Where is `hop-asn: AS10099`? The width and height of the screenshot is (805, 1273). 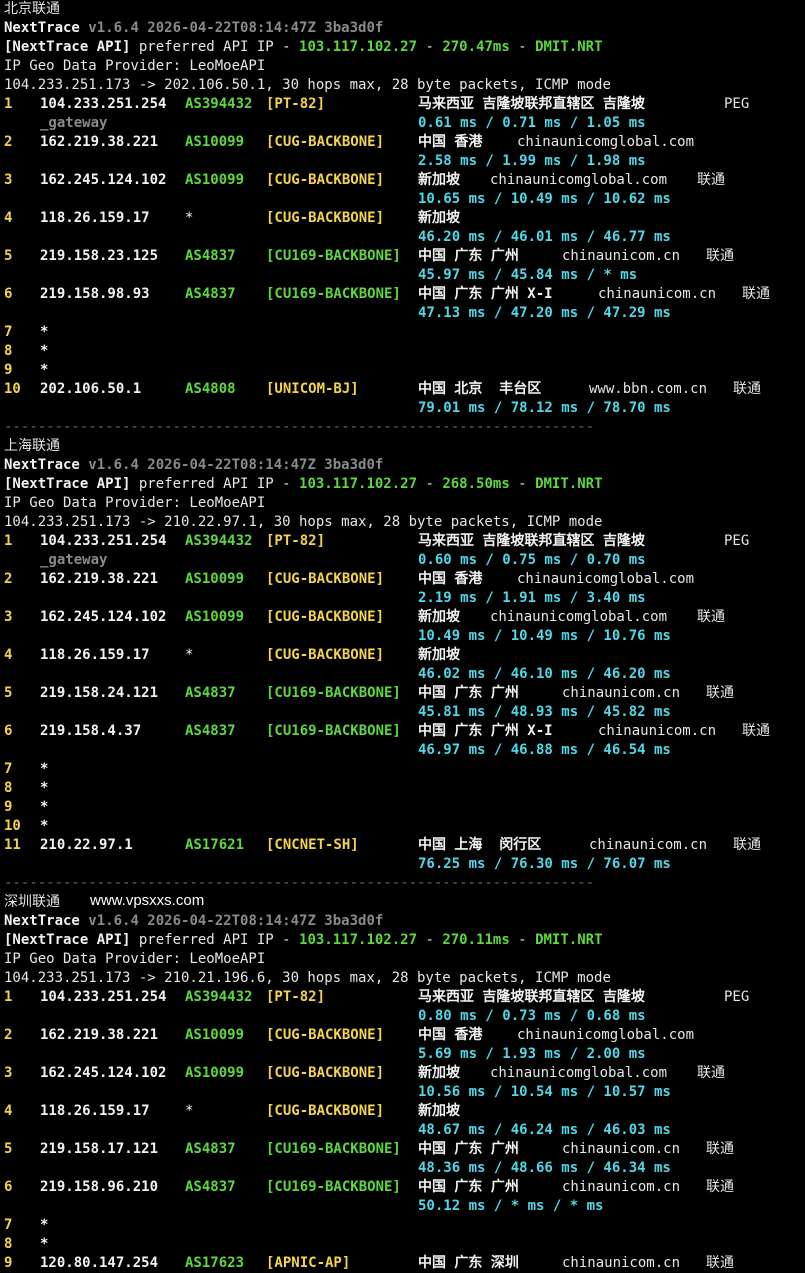 hop-asn: AS10099 is located at coordinates (215, 617).